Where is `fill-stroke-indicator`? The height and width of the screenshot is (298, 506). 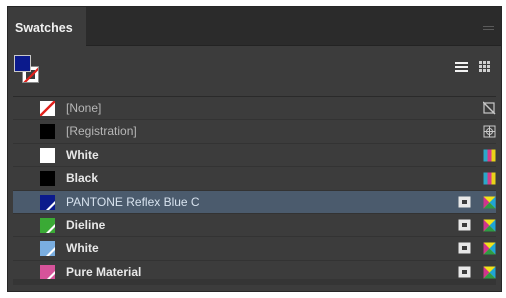 fill-stroke-indicator is located at coordinates (27, 70).